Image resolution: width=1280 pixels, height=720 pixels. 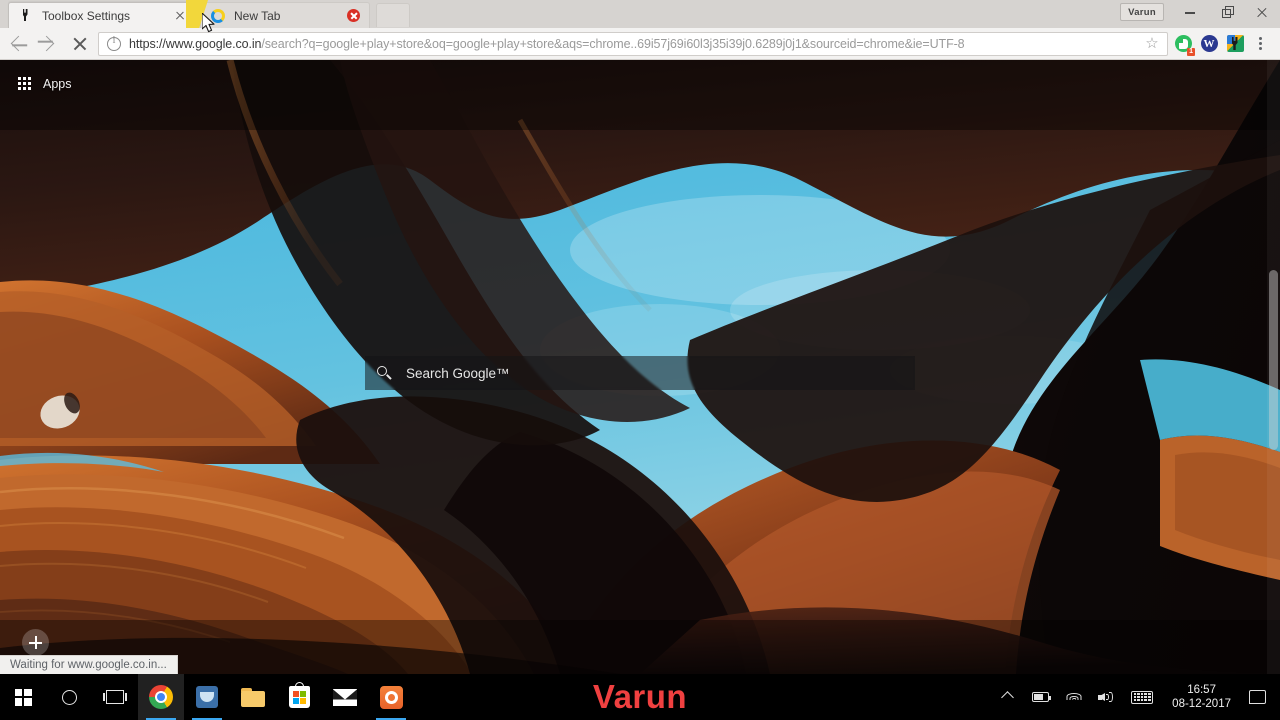 What do you see at coordinates (16, 44) in the screenshot?
I see `back-button` at bounding box center [16, 44].